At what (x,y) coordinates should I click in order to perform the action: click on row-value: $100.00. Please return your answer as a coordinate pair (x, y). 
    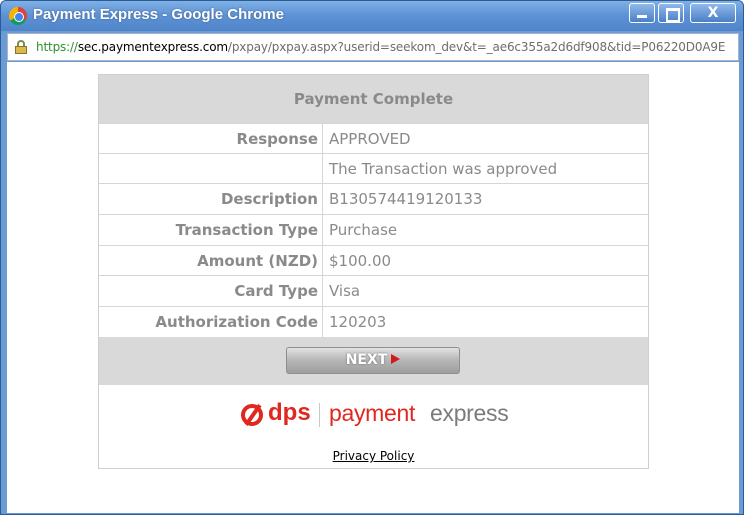
    Looking at the image, I should click on (360, 260).